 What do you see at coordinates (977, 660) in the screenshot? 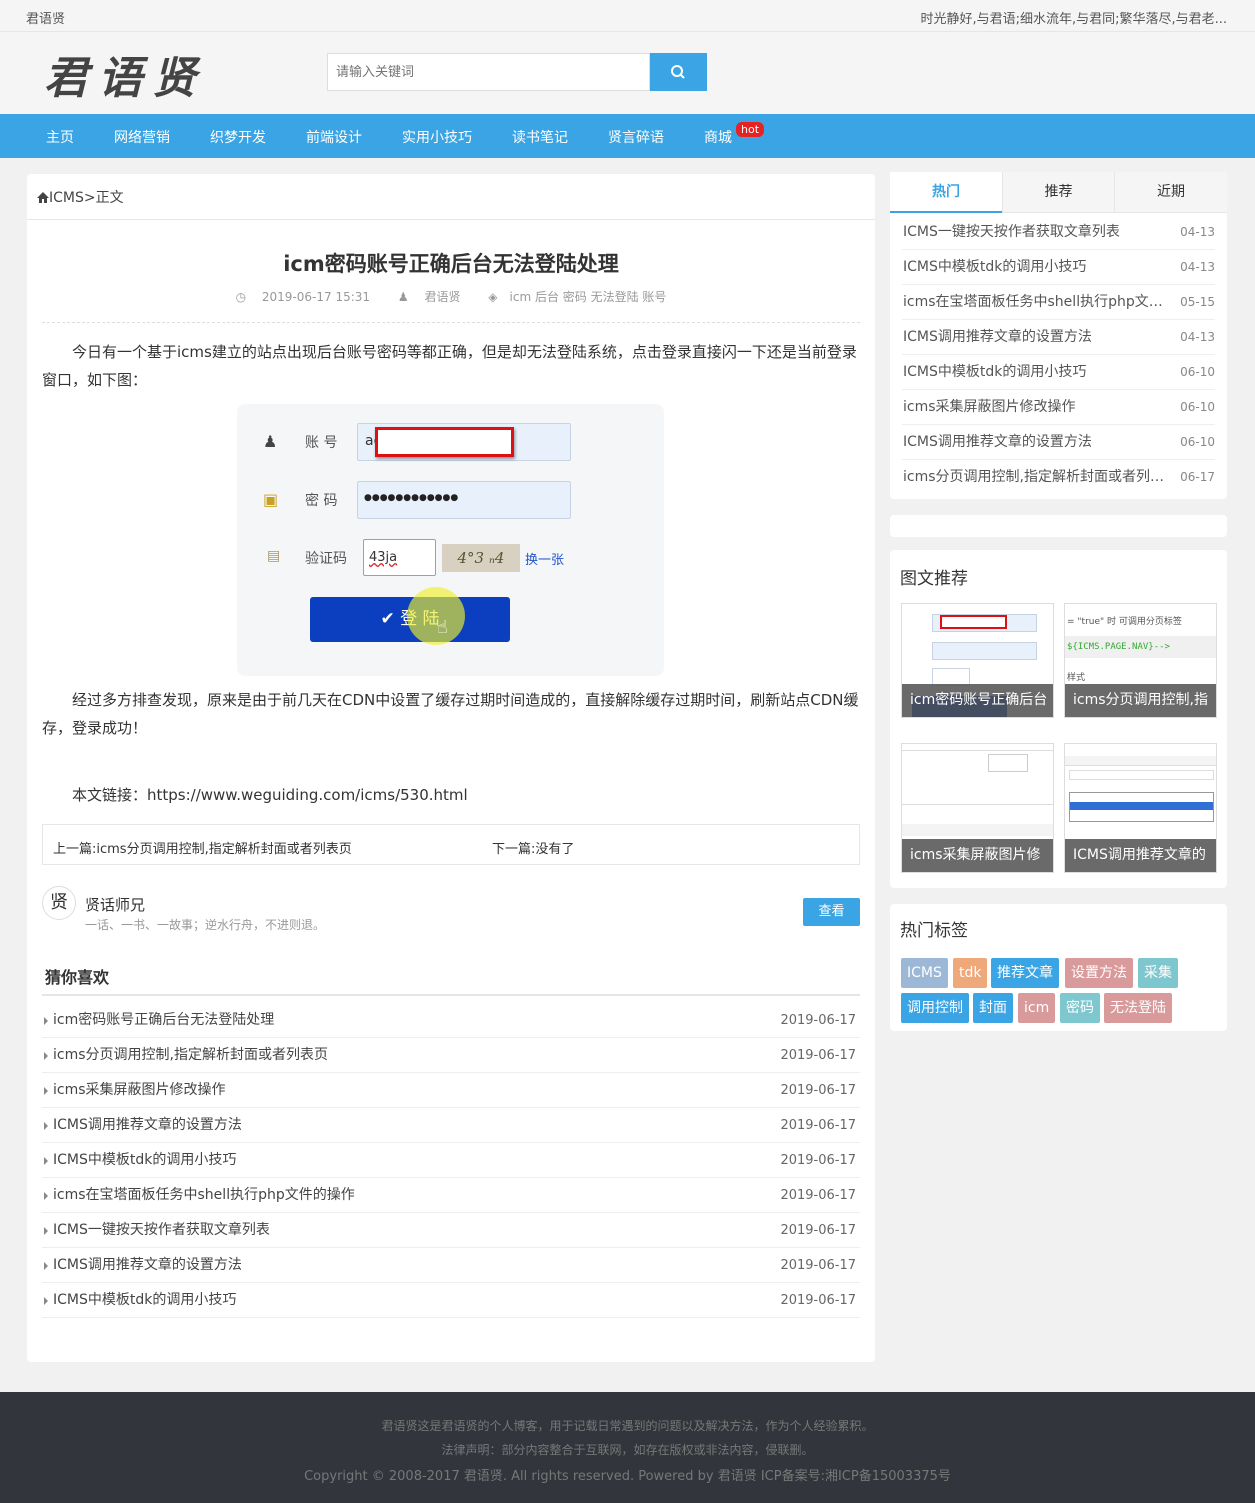
I see `pic-card: icm密码账号正确后台` at bounding box center [977, 660].